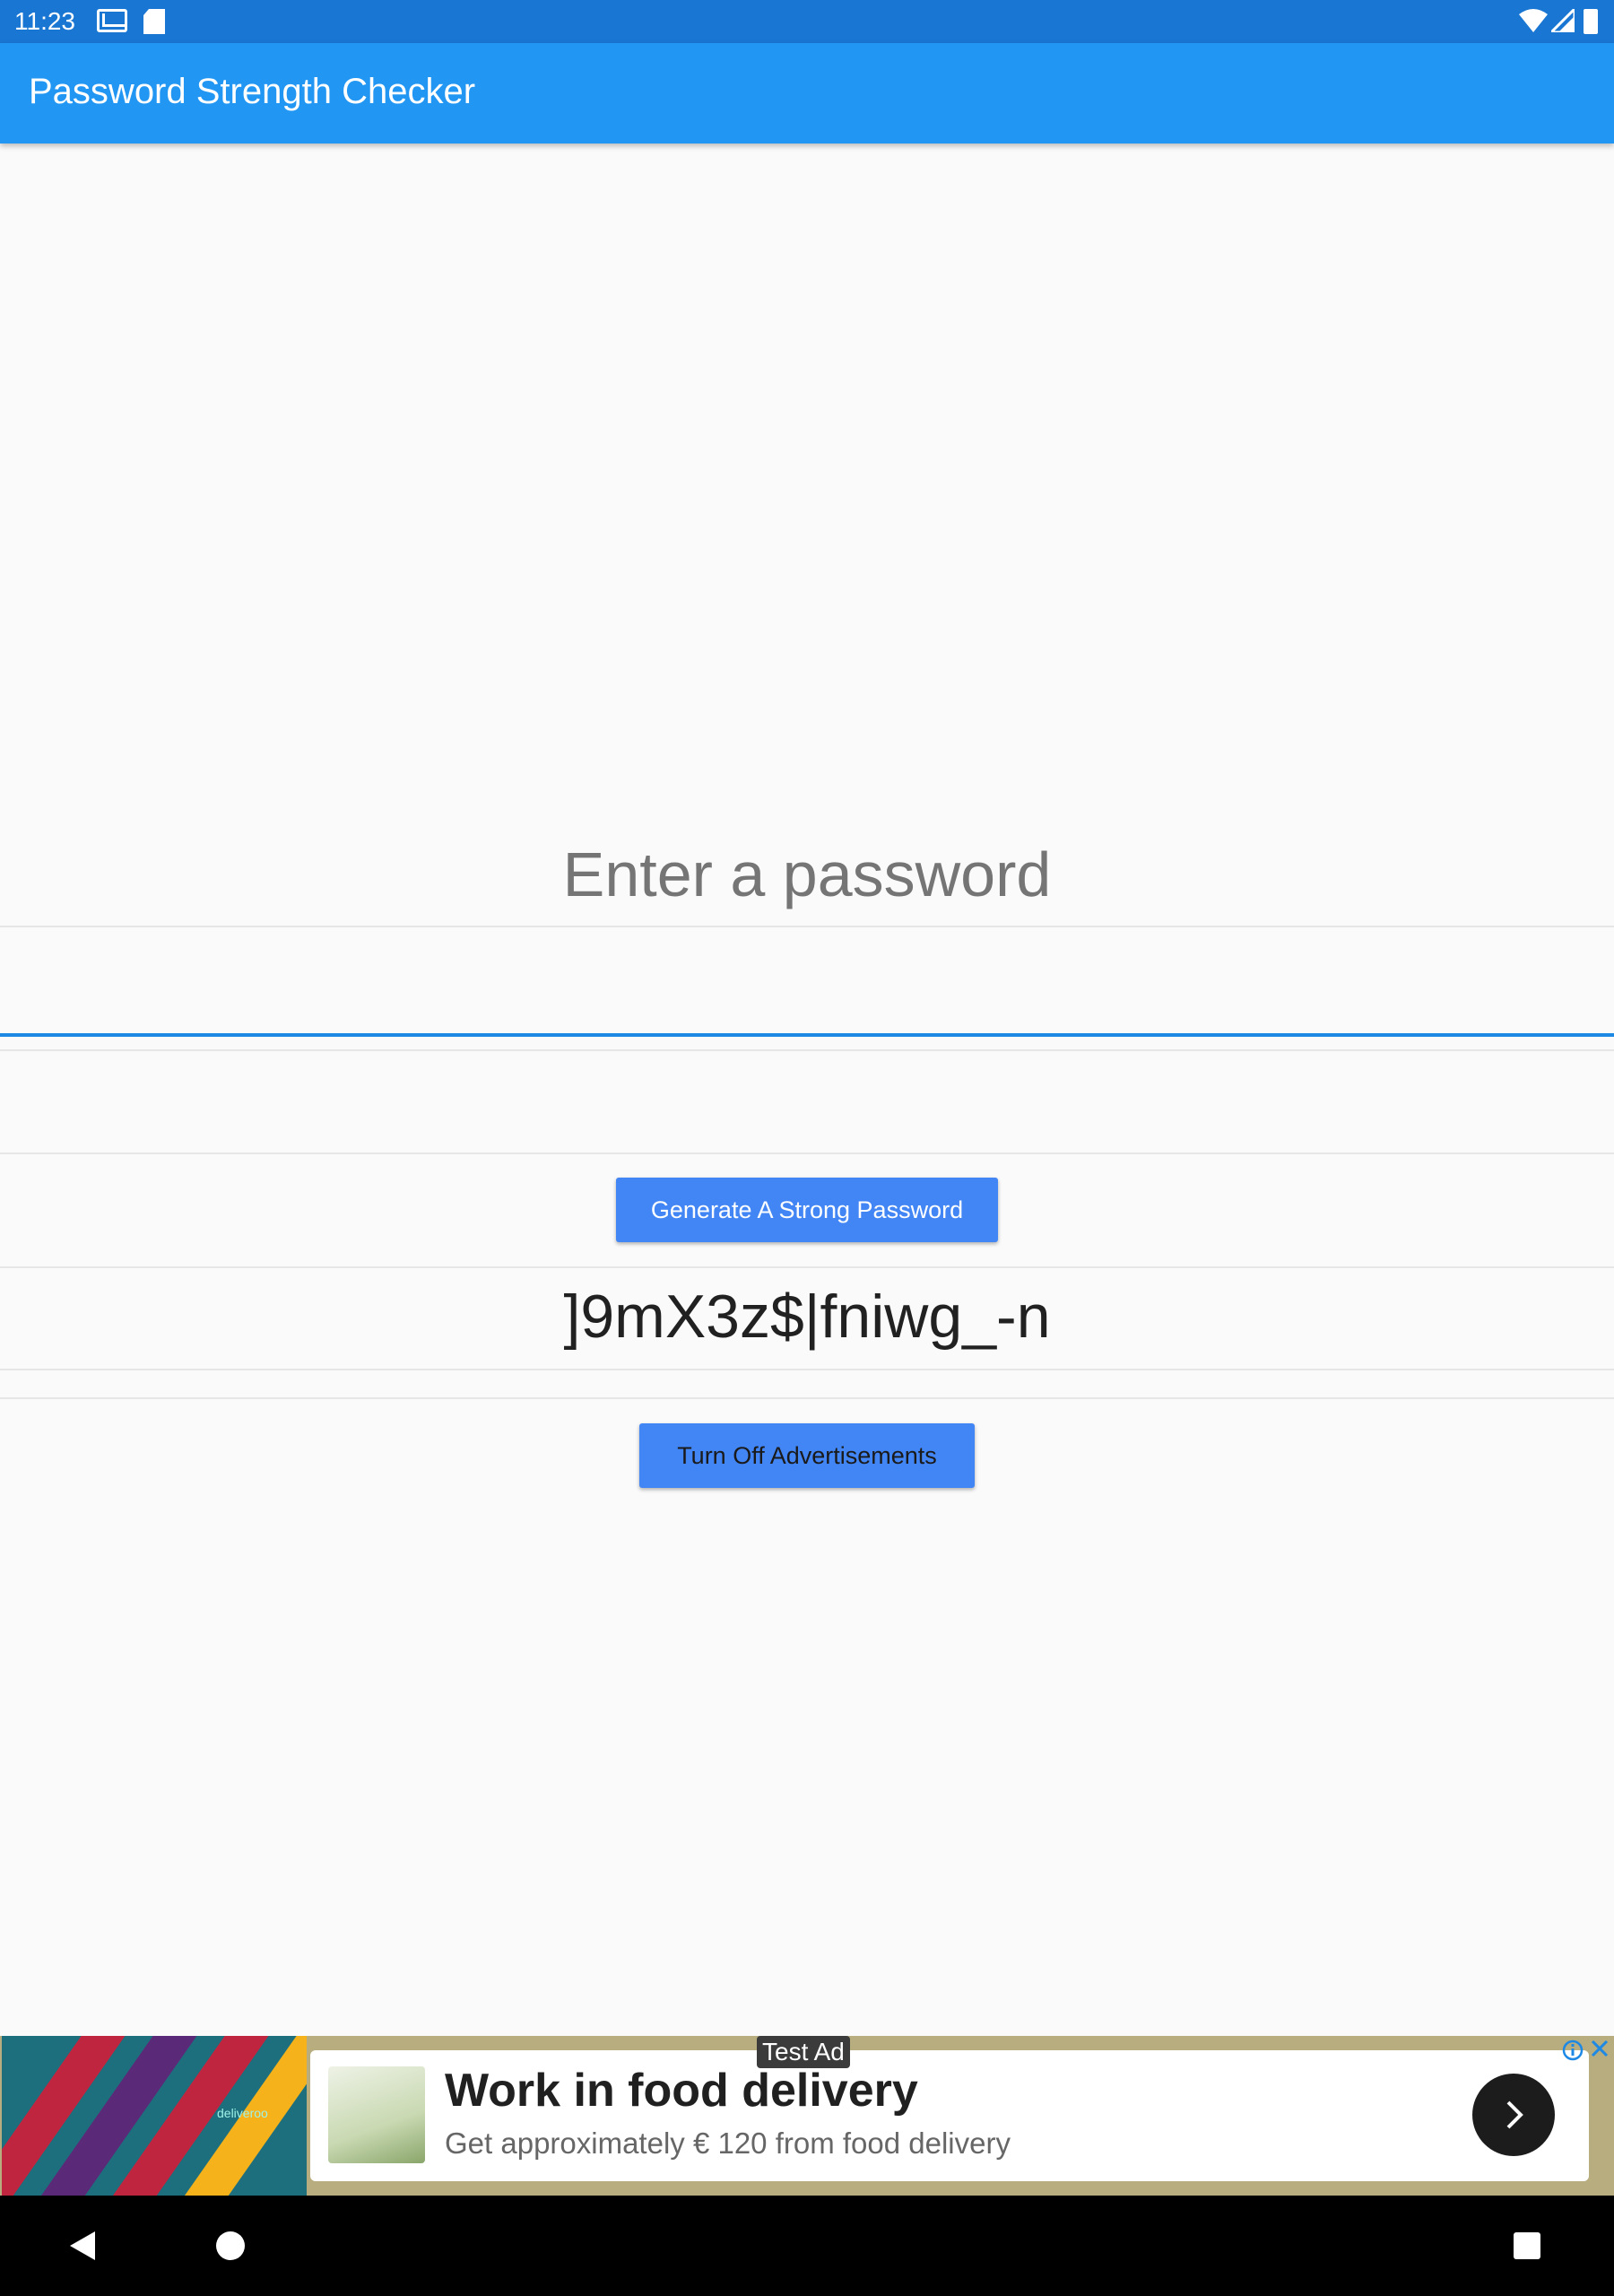 The width and height of the screenshot is (1614, 2296). I want to click on app-bar: Password Strength Checker, so click(807, 93).